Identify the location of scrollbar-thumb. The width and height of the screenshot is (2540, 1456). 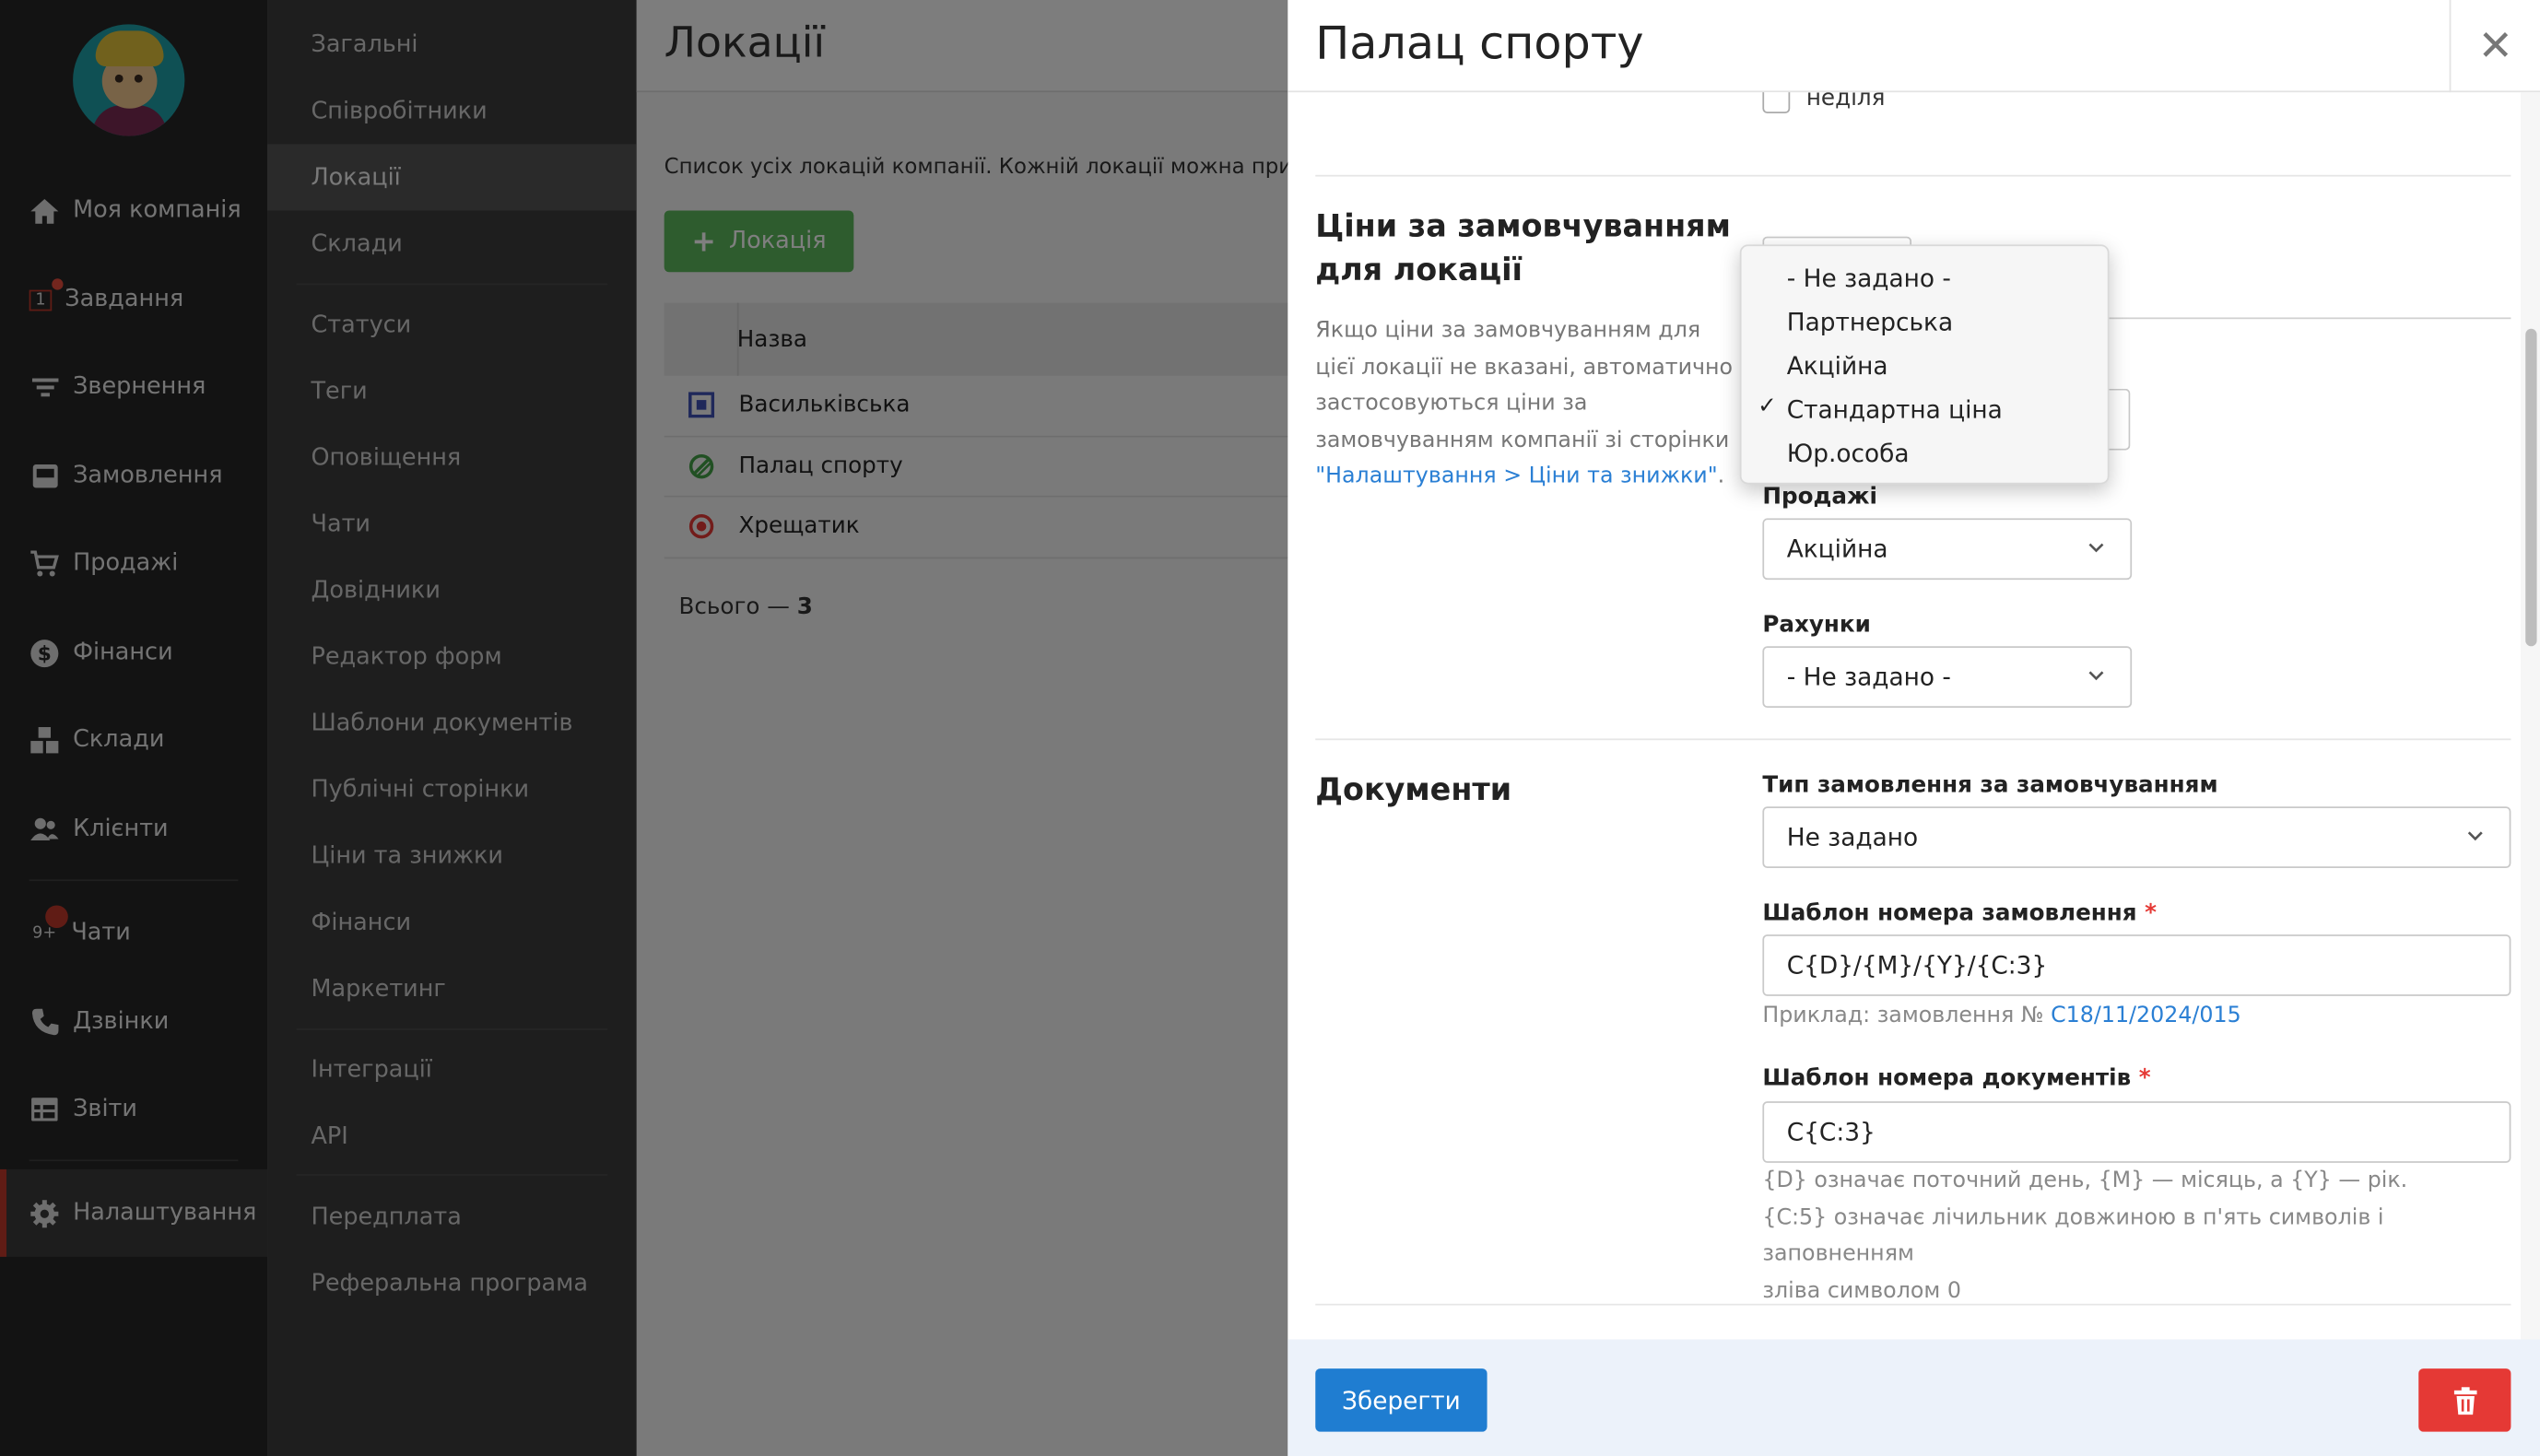
(2531, 487).